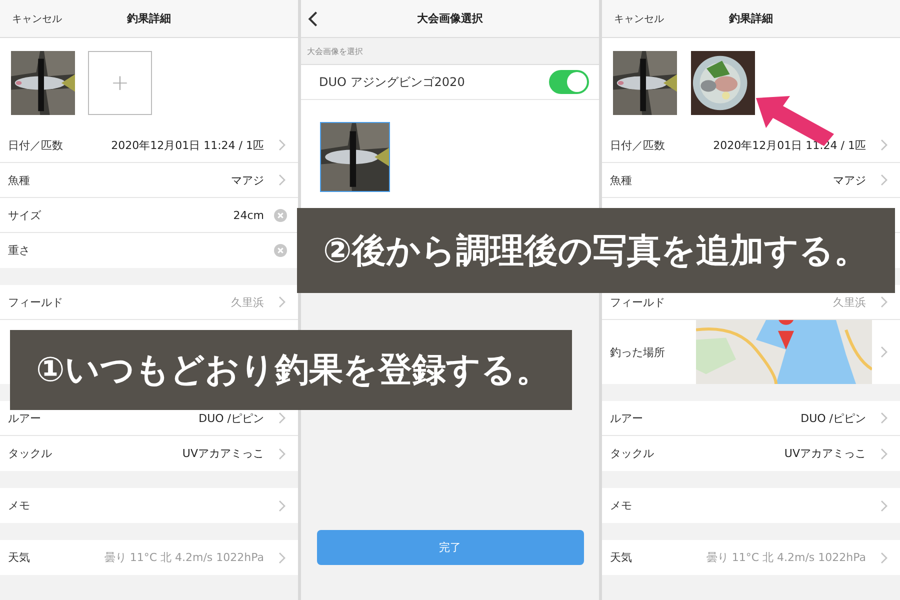 The height and width of the screenshot is (600, 900). Describe the element at coordinates (569, 82) in the screenshot. I see `toggle-switch` at that location.